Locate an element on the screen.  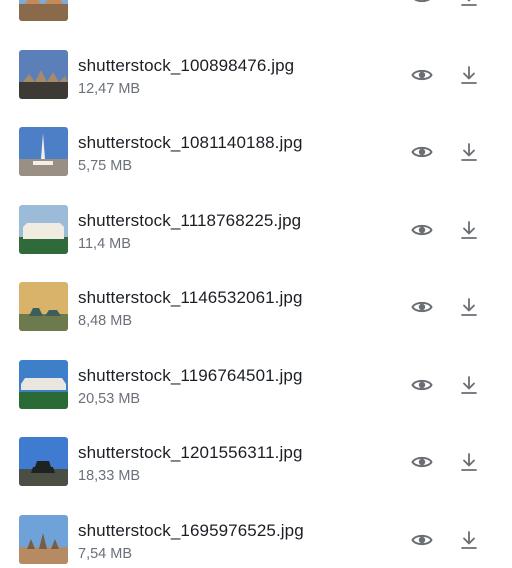
file-size: 8,48 MB is located at coordinates (105, 321).